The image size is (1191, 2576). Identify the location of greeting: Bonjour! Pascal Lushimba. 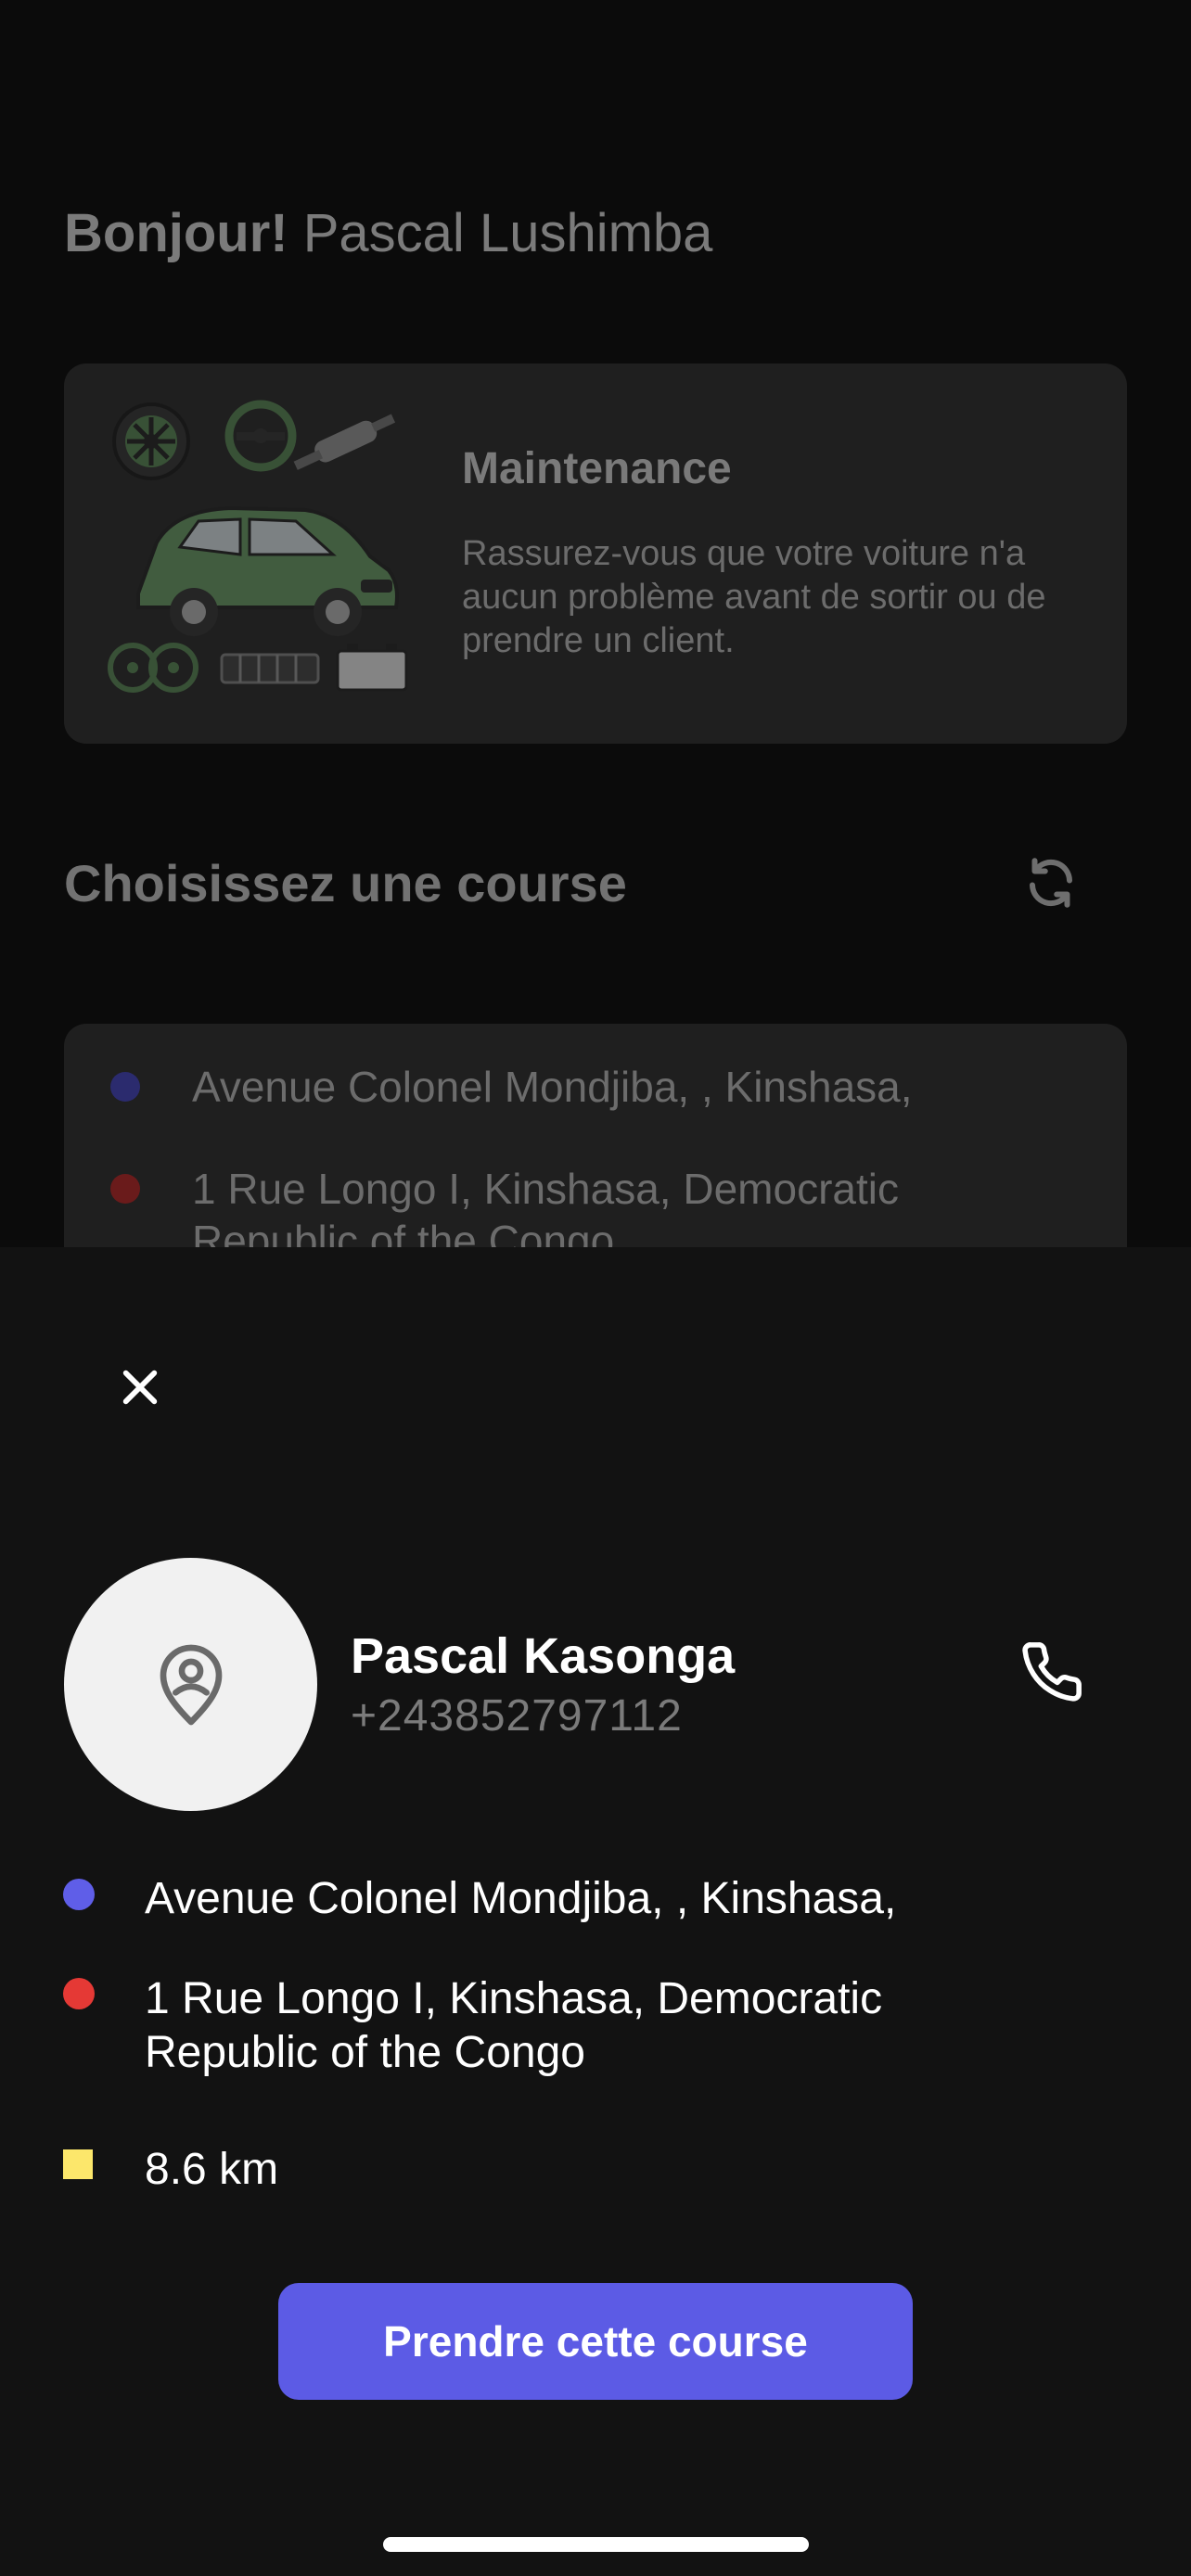
(388, 233).